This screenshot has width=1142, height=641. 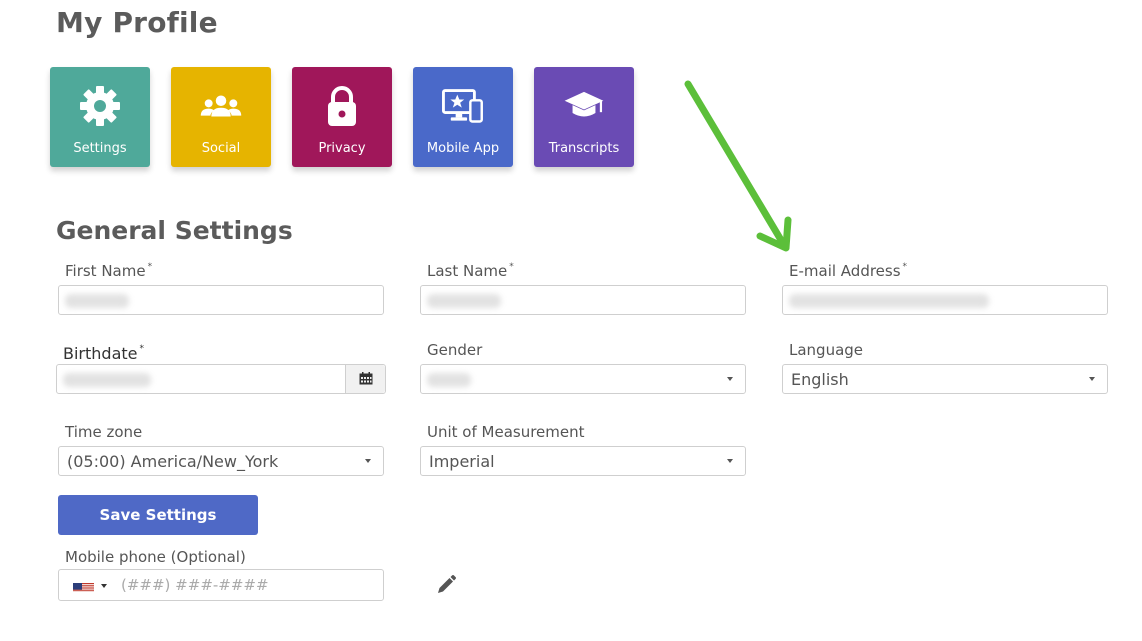 I want to click on email-label: E-mail Address *, so click(x=848, y=271).